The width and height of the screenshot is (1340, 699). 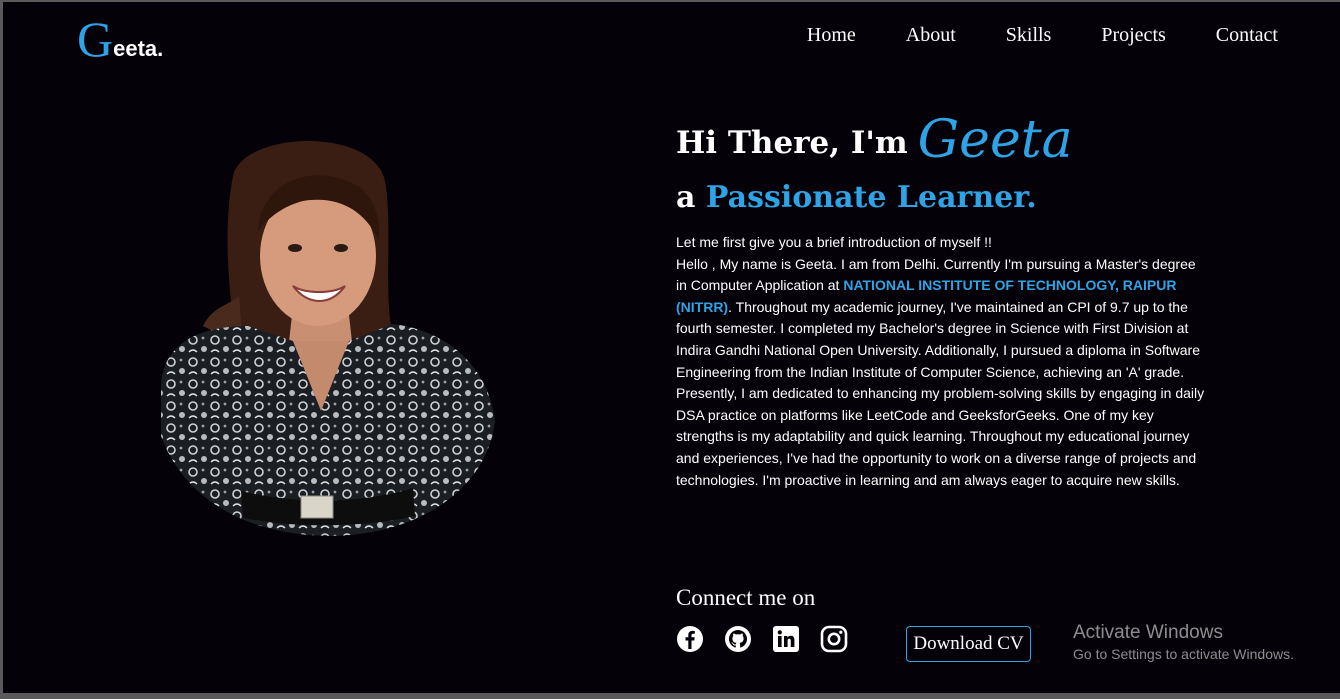 I want to click on instagram-icon, so click(x=834, y=639).